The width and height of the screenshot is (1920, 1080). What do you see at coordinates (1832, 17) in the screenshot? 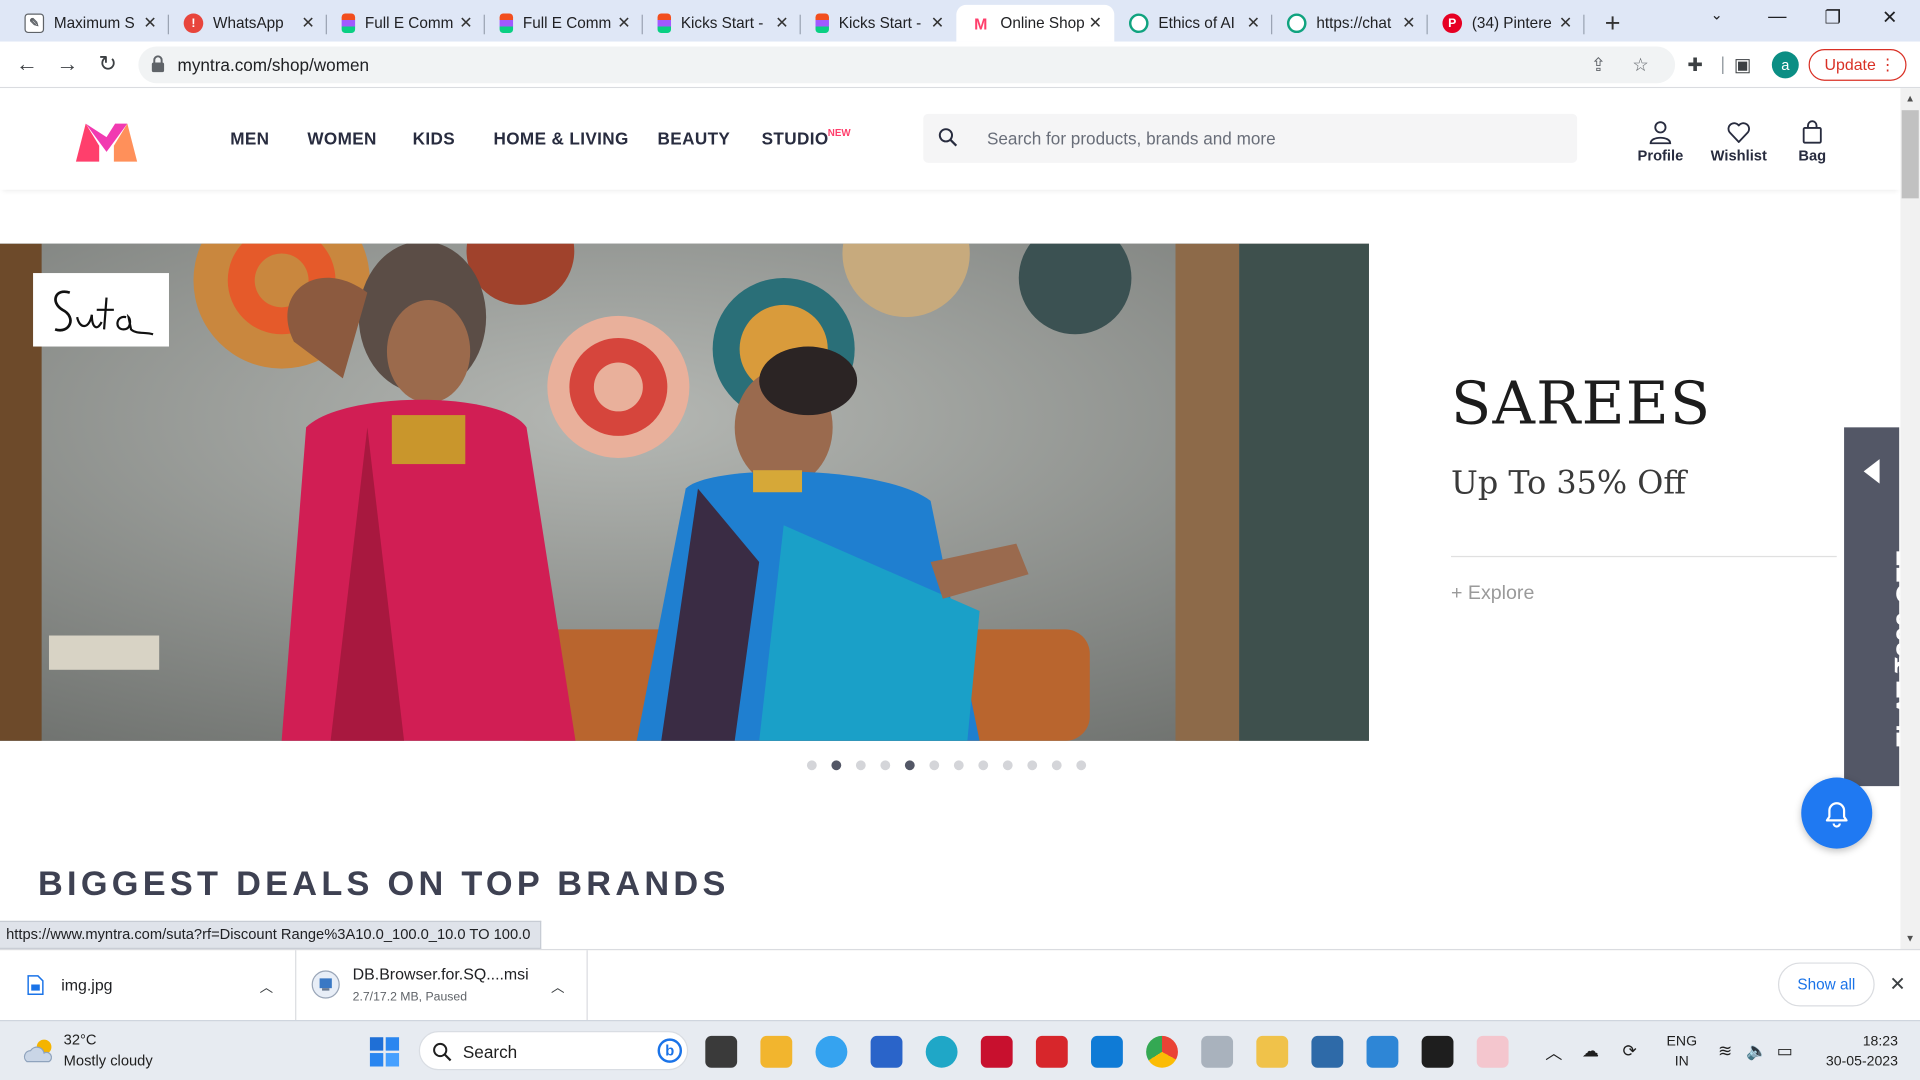
I see `restore-button: ❐` at bounding box center [1832, 17].